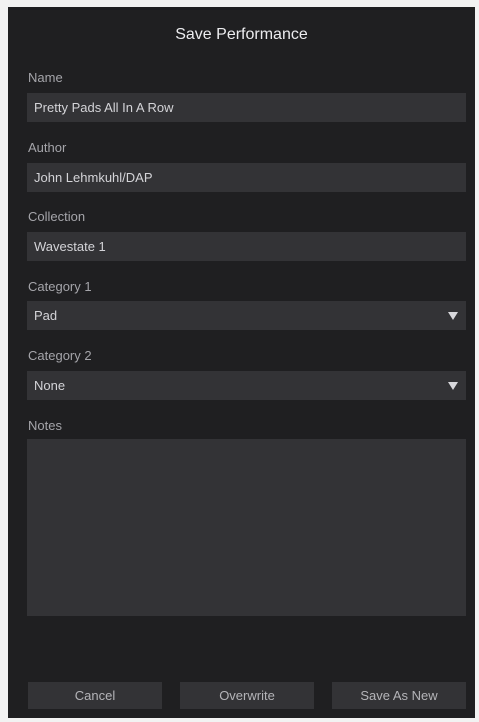 Image resolution: width=479 pixels, height=722 pixels. I want to click on collection-label: Collection, so click(57, 216).